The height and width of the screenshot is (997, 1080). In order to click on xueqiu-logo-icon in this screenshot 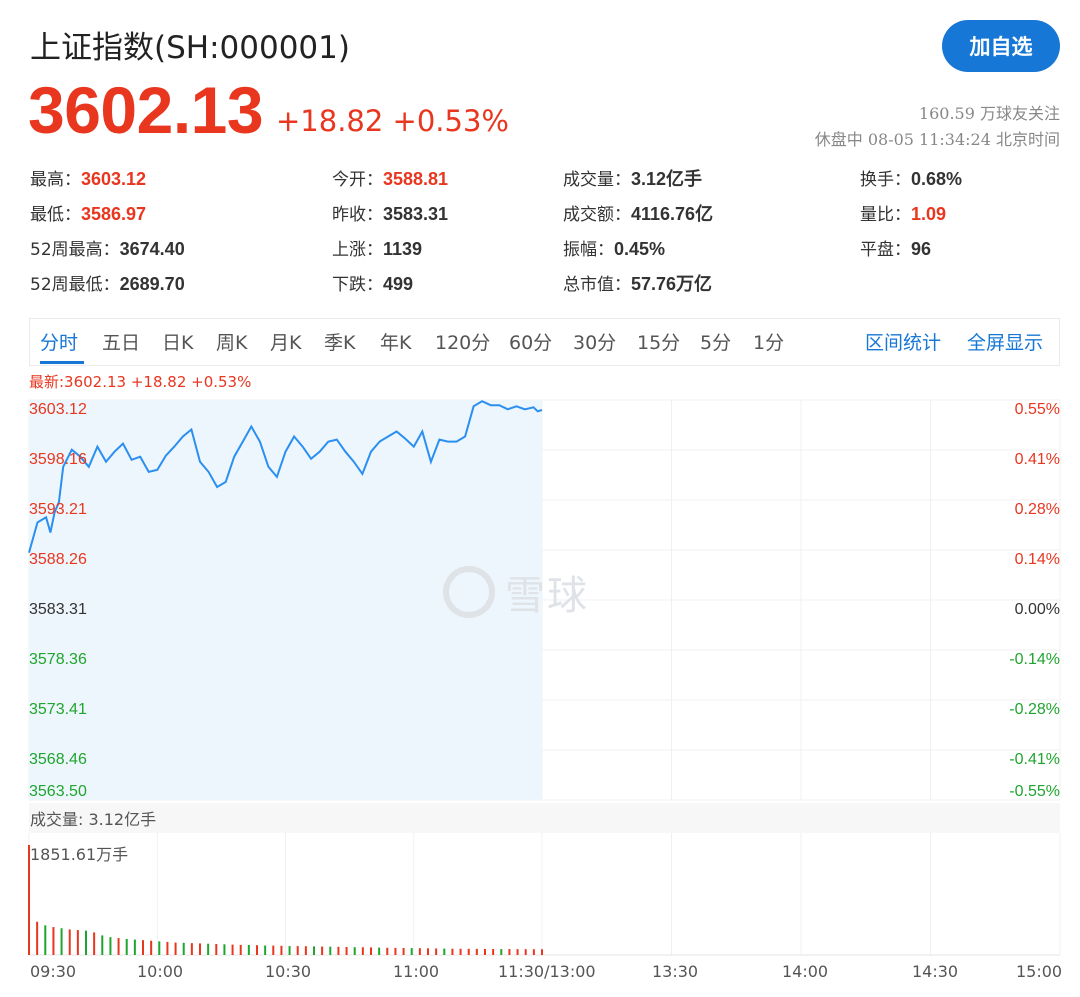, I will do `click(469, 592)`.